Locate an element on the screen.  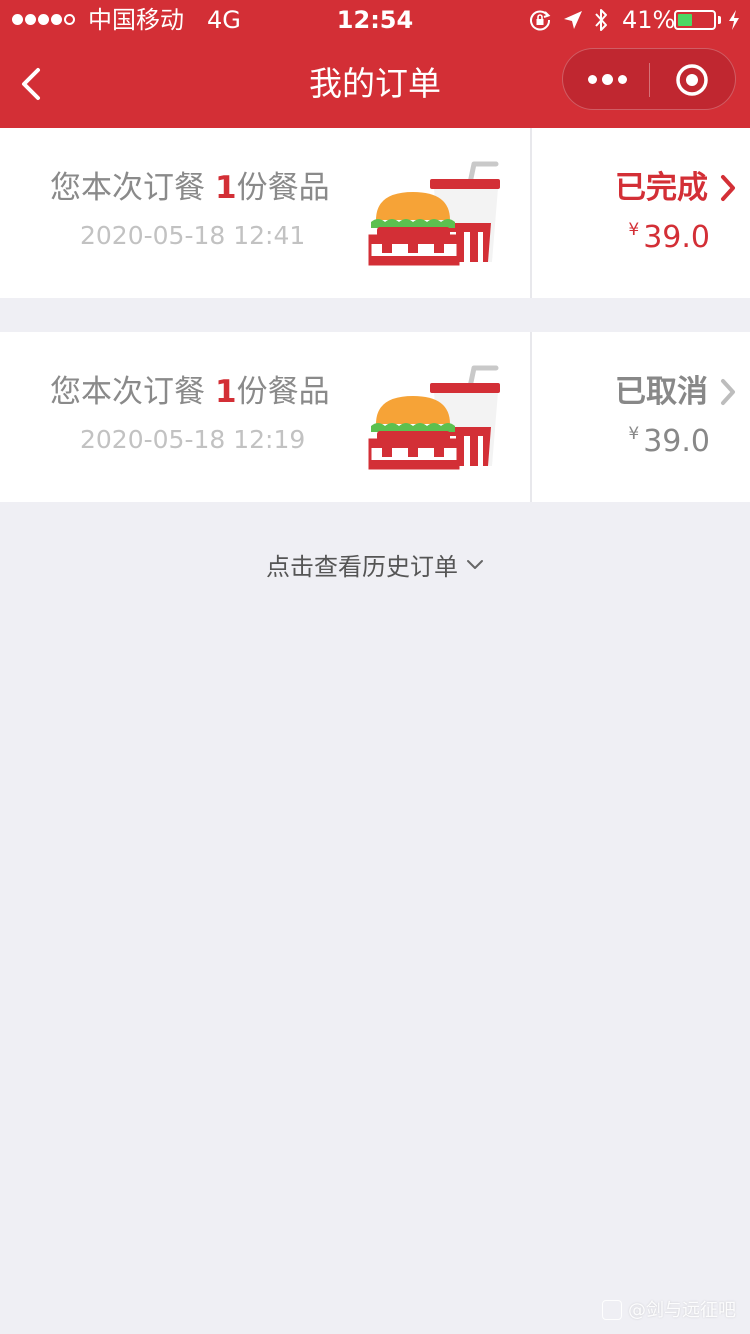
top-bar: 中国移动 4G 12:54 41% 我的订单 is located at coordinates (375, 64).